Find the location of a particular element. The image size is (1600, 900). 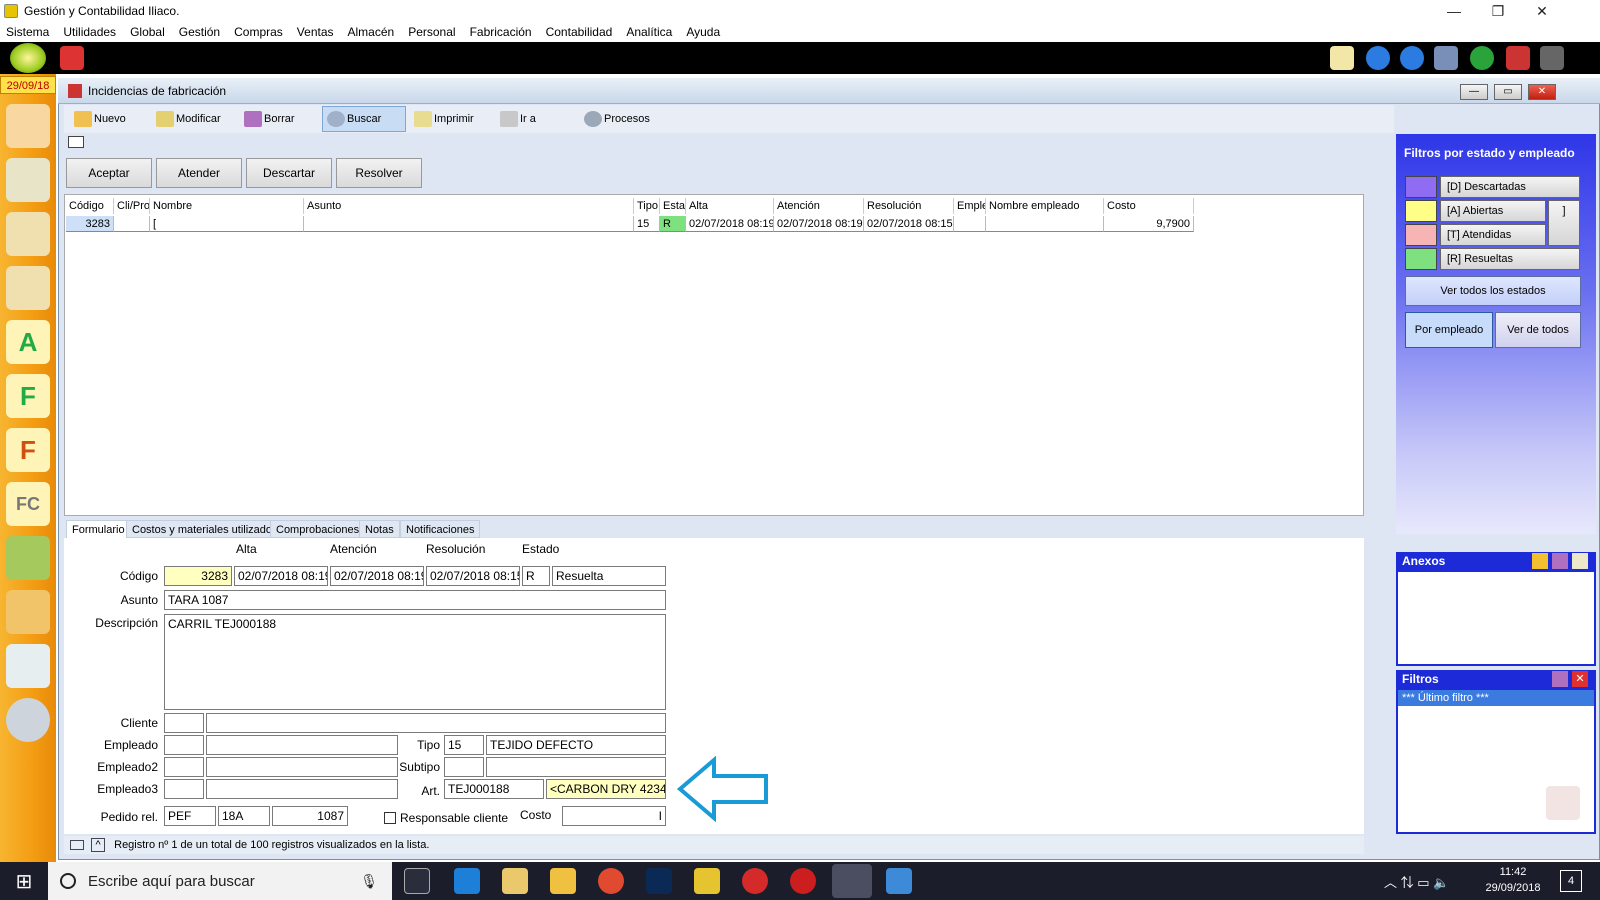

menu-gestion: Gestión is located at coordinates (199, 32).